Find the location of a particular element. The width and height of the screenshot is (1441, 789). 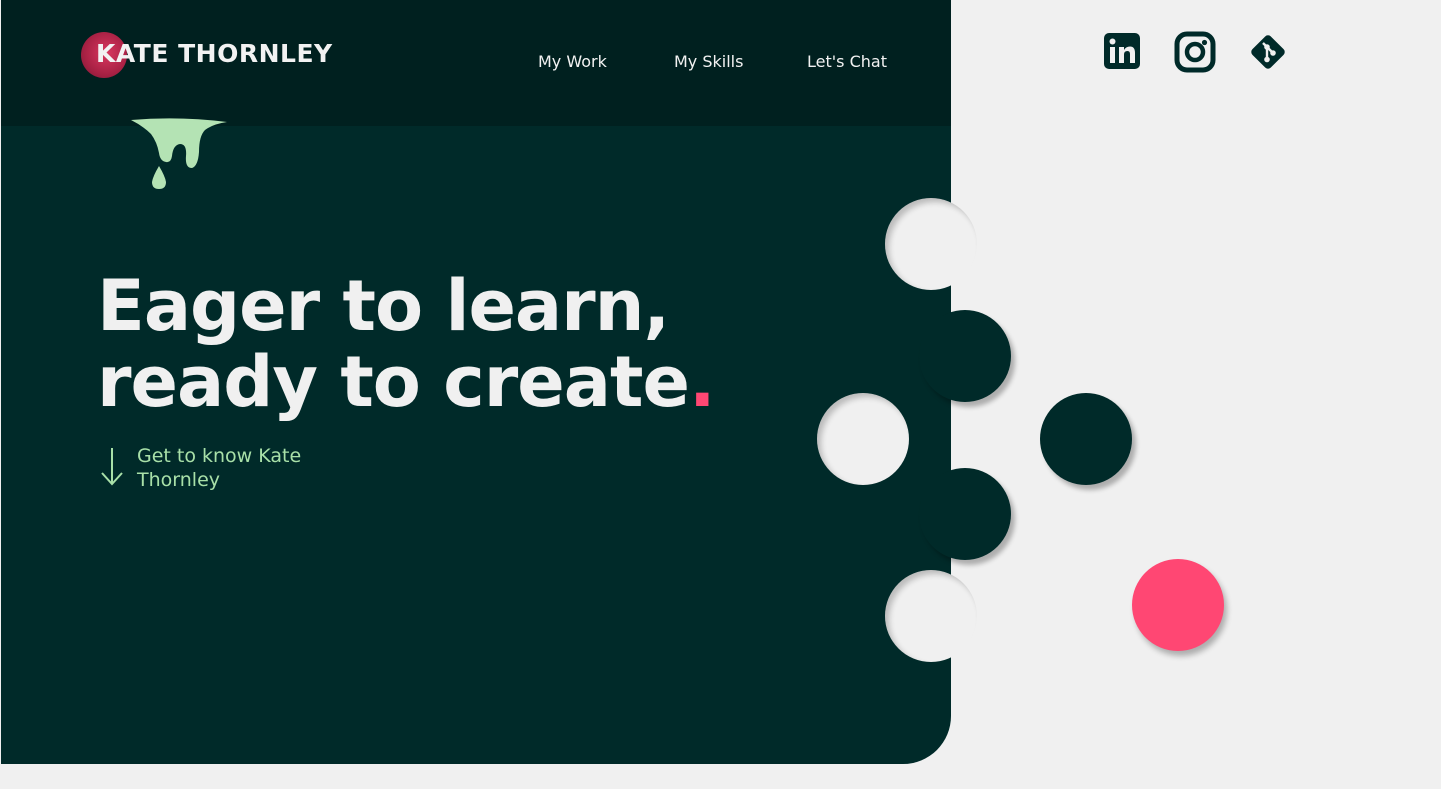

nav-lets-chat: Let's Chat is located at coordinates (847, 61).